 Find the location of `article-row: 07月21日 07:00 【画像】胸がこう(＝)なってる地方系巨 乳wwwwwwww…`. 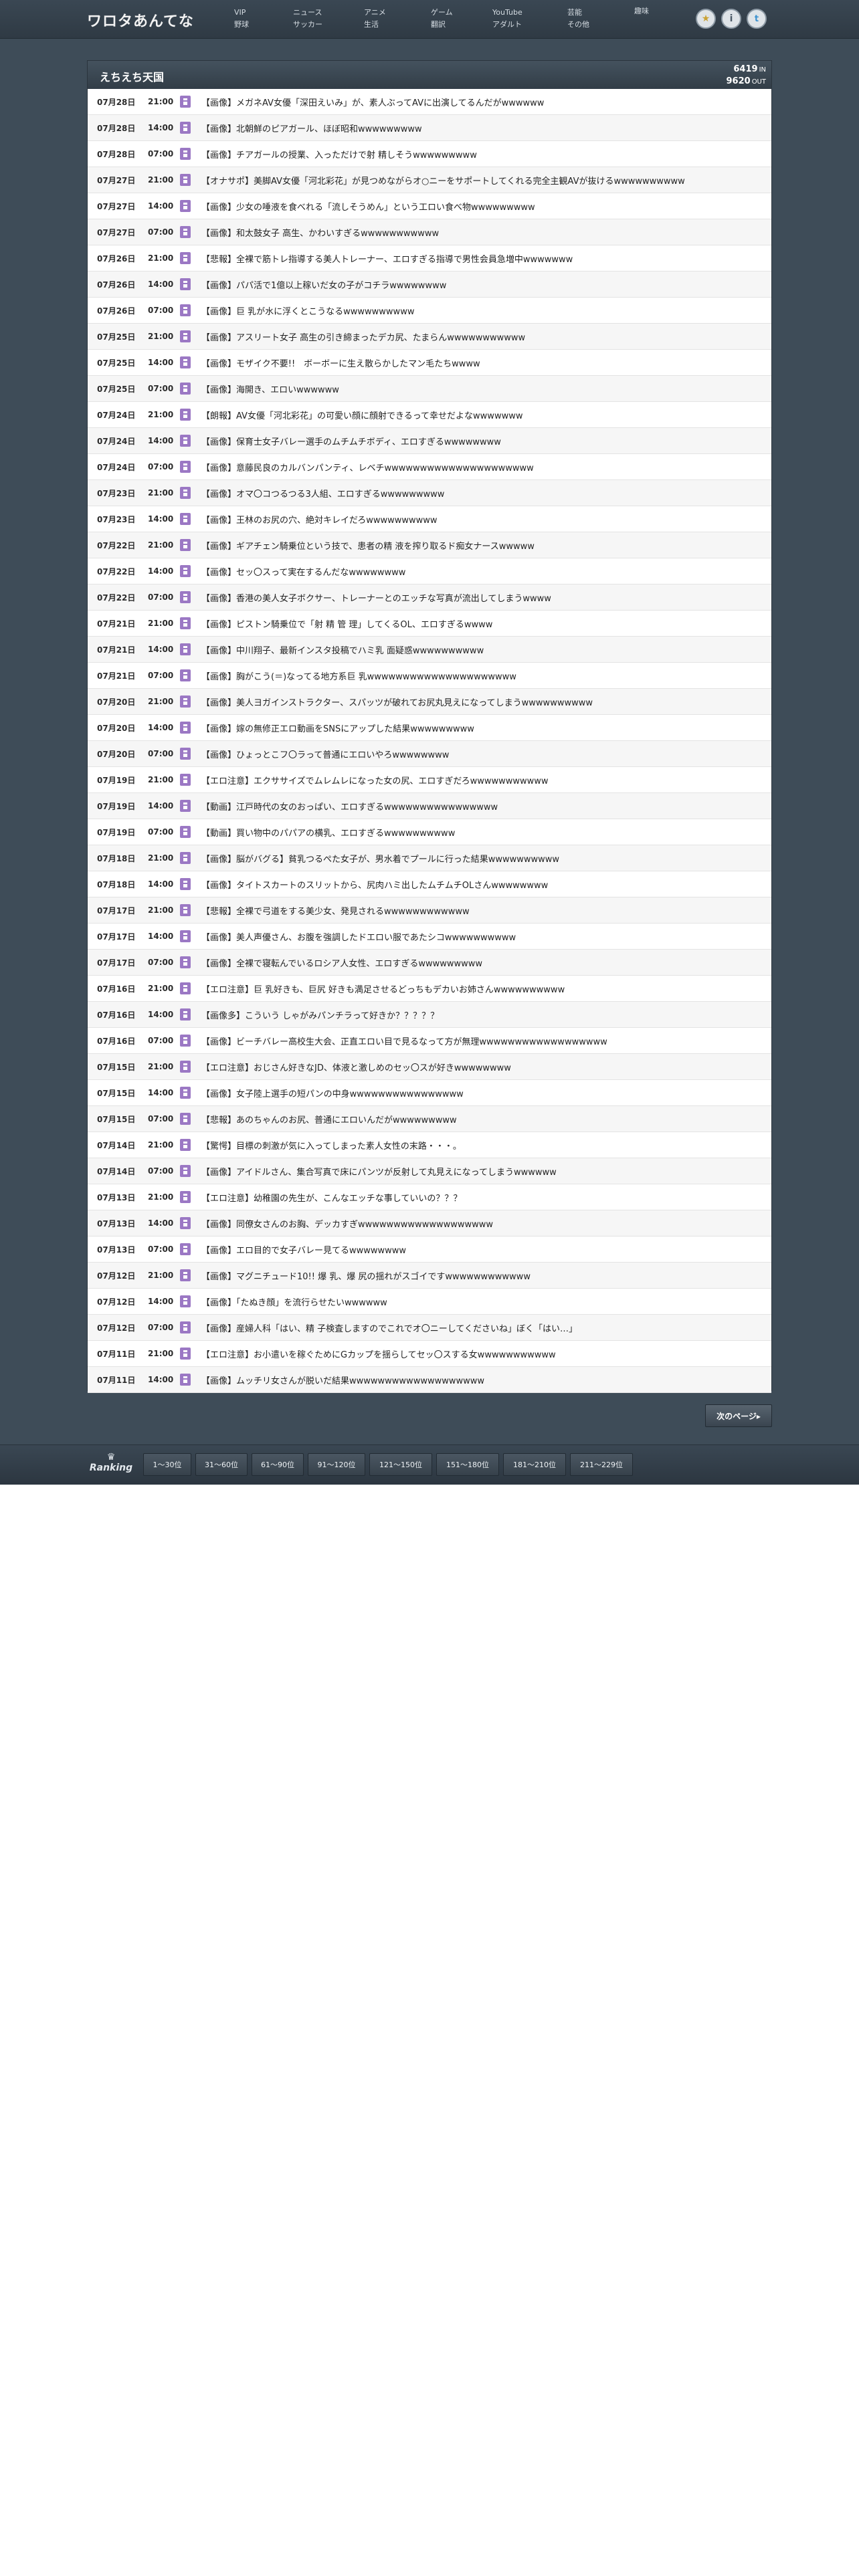

article-row: 07月21日 07:00 【画像】胸がこう(＝)なってる地方系巨 乳wwwwwwww… is located at coordinates (429, 676).